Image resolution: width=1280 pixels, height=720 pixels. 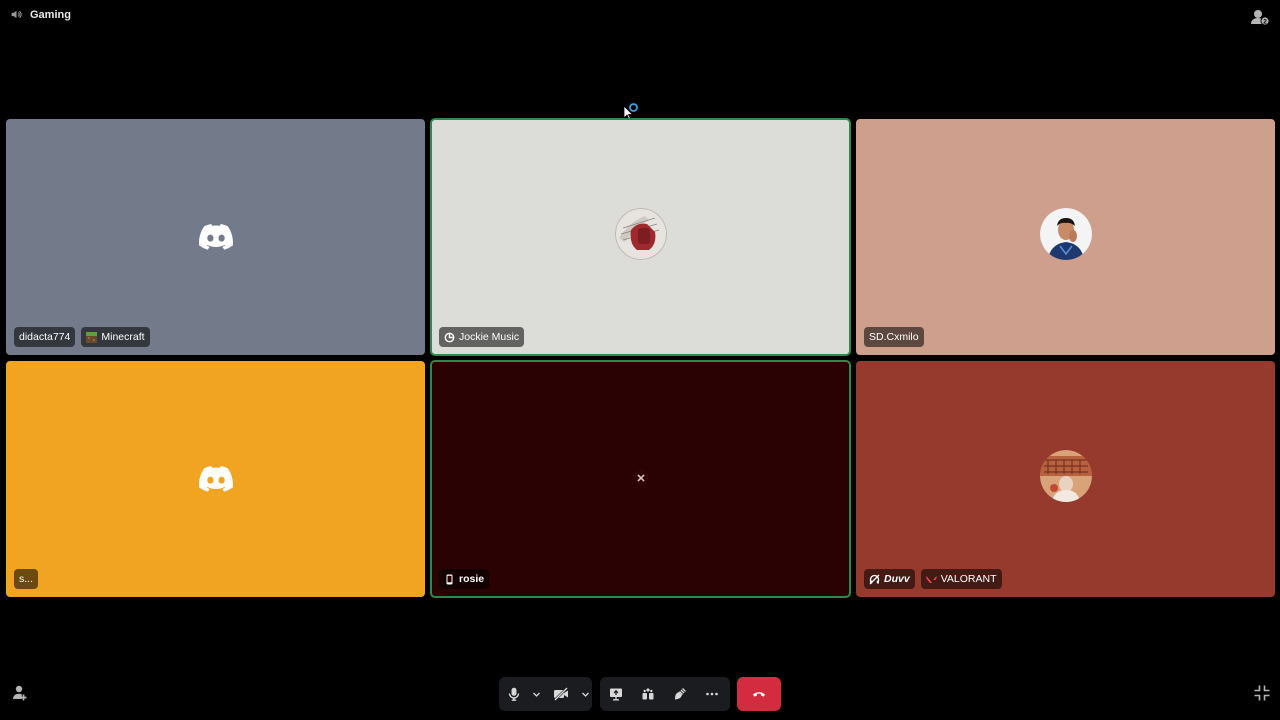 I want to click on camera-options-button, so click(x=585, y=694).